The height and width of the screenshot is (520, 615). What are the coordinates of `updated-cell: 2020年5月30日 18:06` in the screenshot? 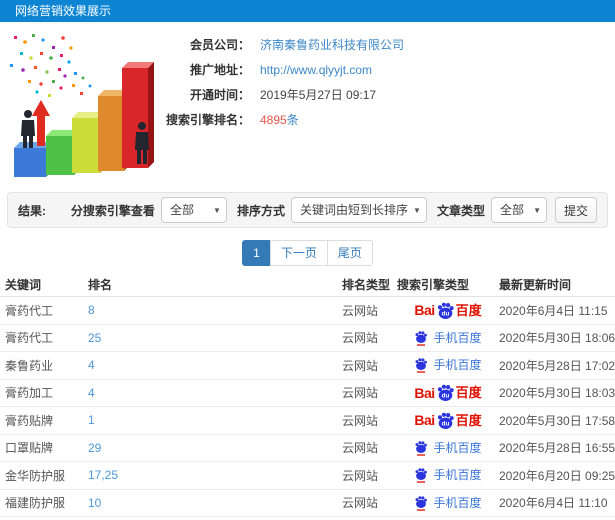 It's located at (557, 338).